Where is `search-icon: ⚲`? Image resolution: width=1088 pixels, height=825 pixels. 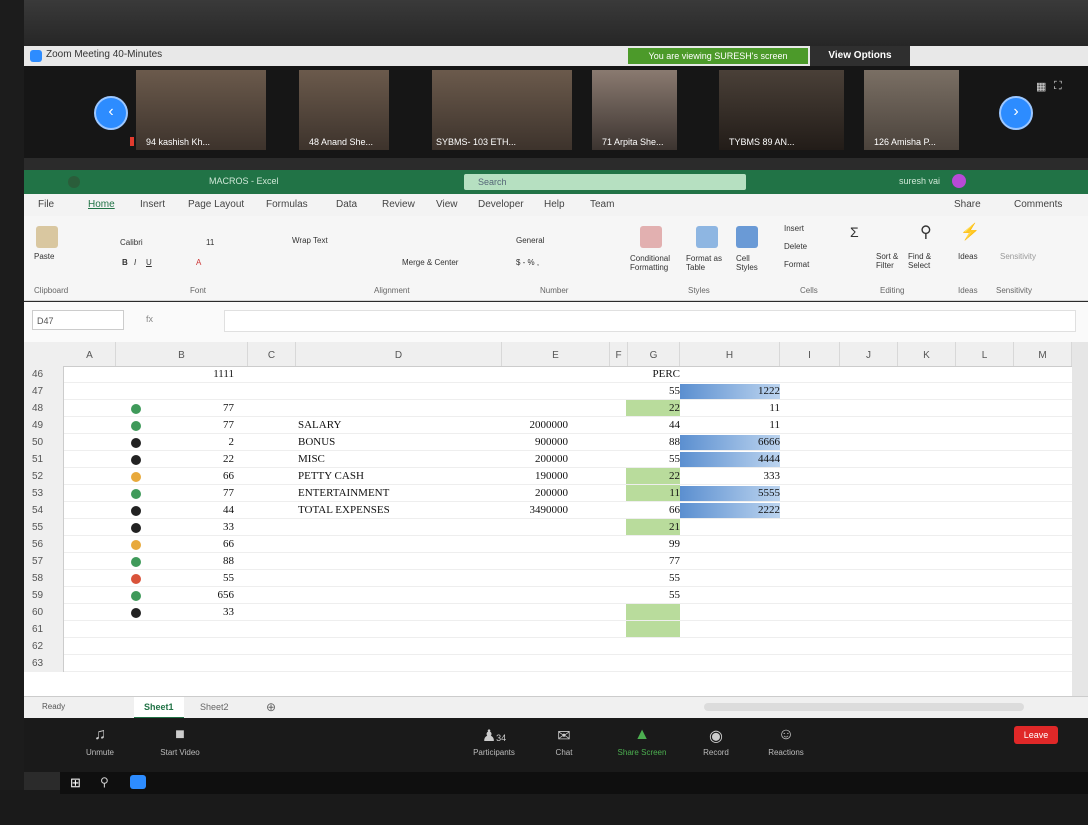
search-icon: ⚲ is located at coordinates (926, 232).